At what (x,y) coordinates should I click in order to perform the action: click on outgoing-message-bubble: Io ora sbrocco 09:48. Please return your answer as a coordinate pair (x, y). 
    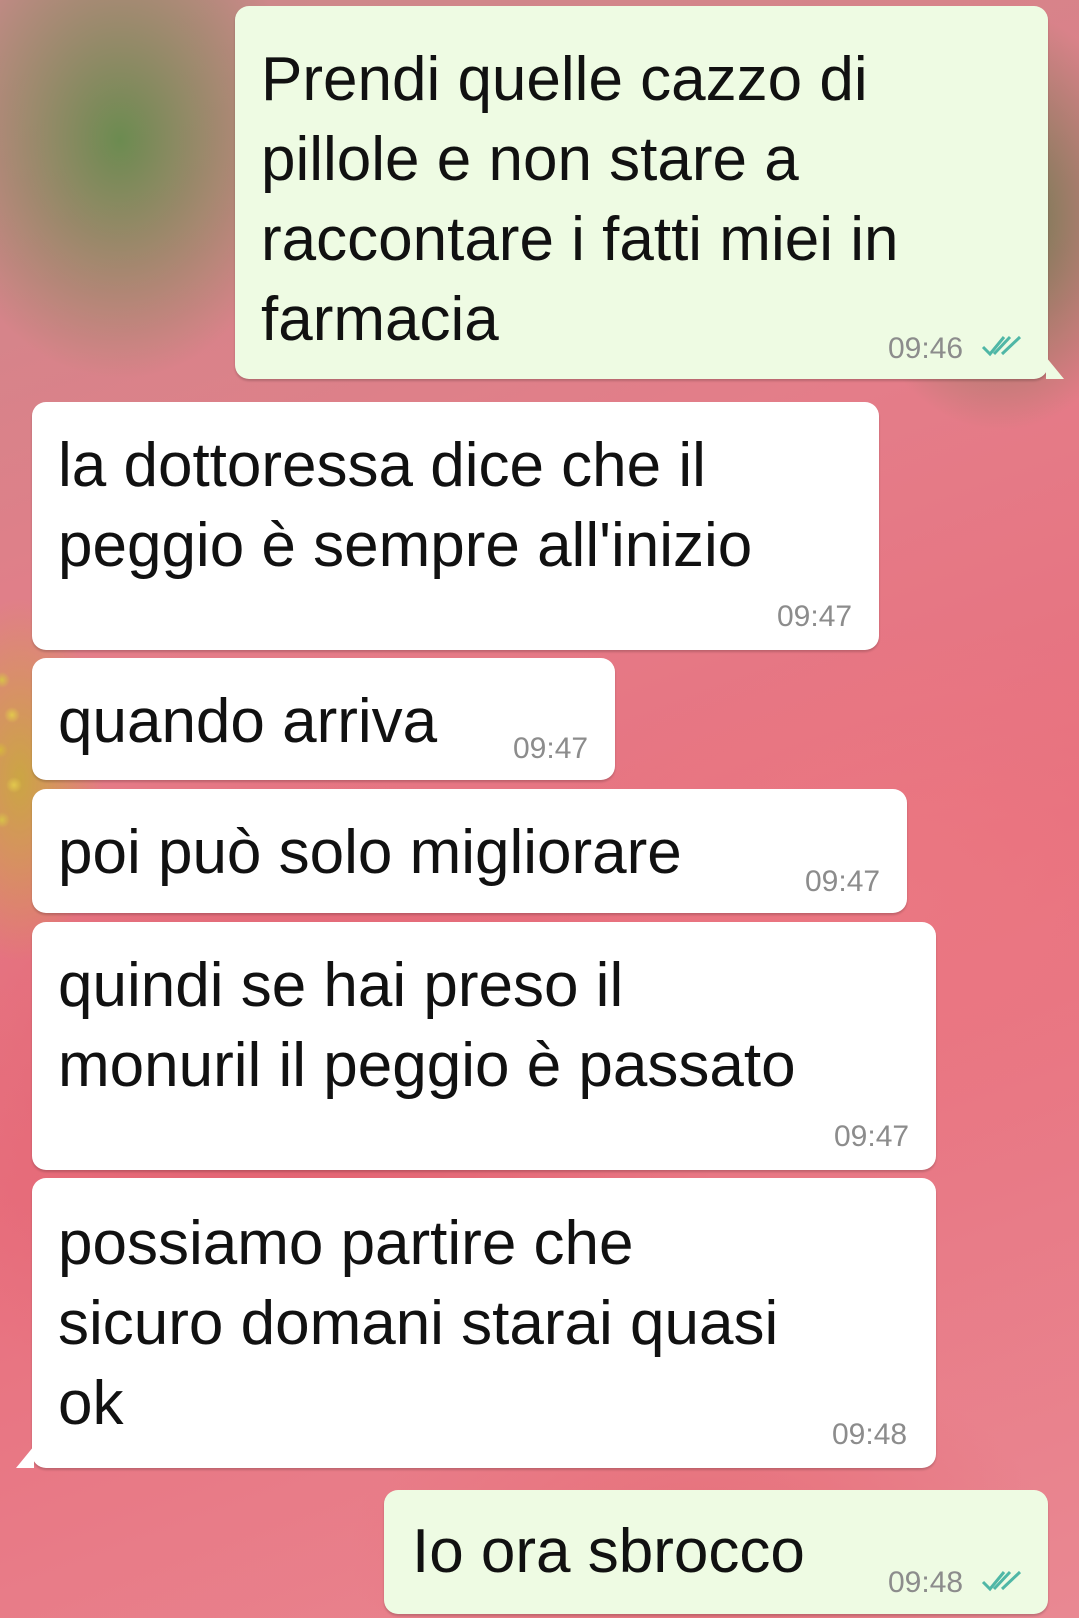
    Looking at the image, I should click on (716, 1552).